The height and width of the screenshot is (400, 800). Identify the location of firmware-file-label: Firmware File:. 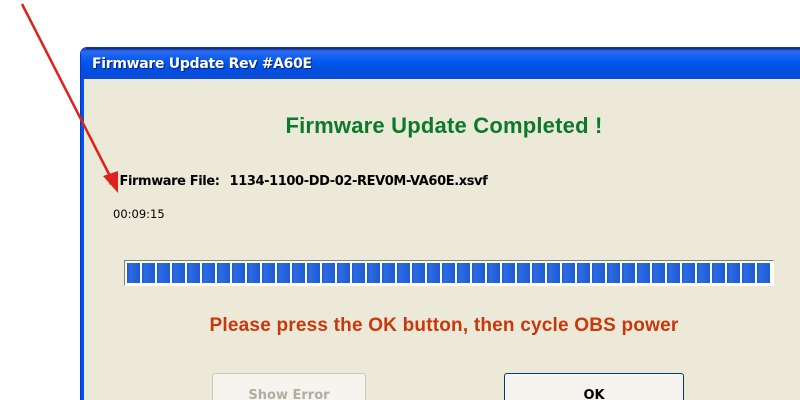
(169, 181).